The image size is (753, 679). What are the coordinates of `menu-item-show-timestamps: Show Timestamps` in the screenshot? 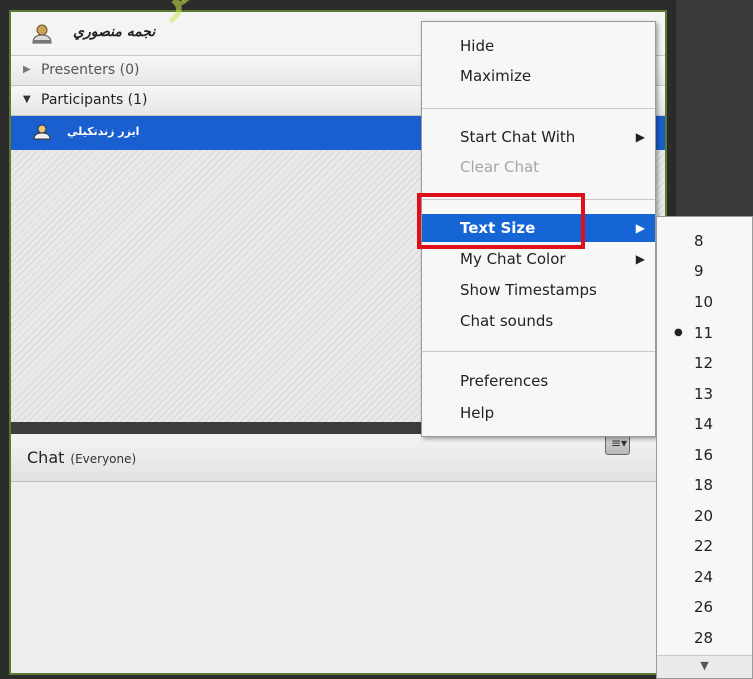 It's located at (538, 290).